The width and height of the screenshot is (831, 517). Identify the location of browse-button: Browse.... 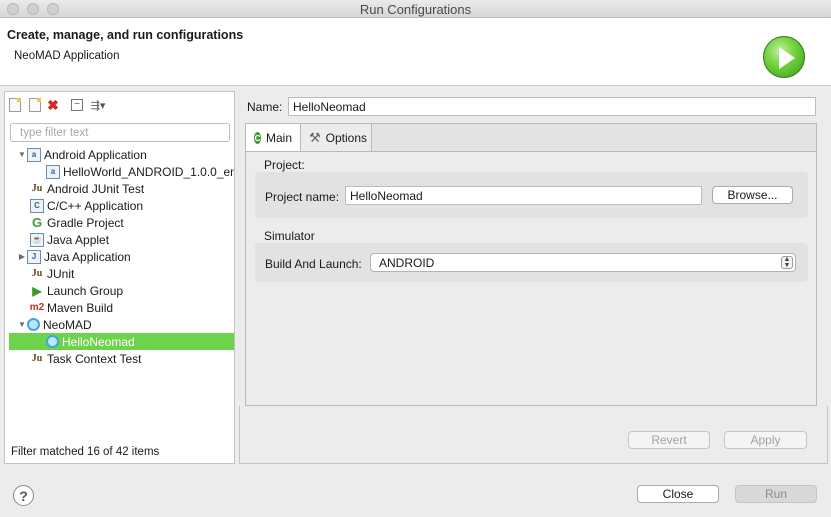
(752, 195).